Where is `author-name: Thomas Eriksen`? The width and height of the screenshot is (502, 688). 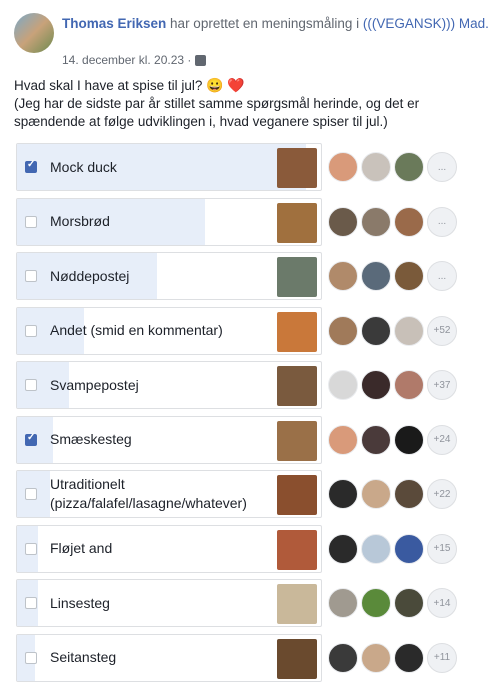 author-name: Thomas Eriksen is located at coordinates (114, 23).